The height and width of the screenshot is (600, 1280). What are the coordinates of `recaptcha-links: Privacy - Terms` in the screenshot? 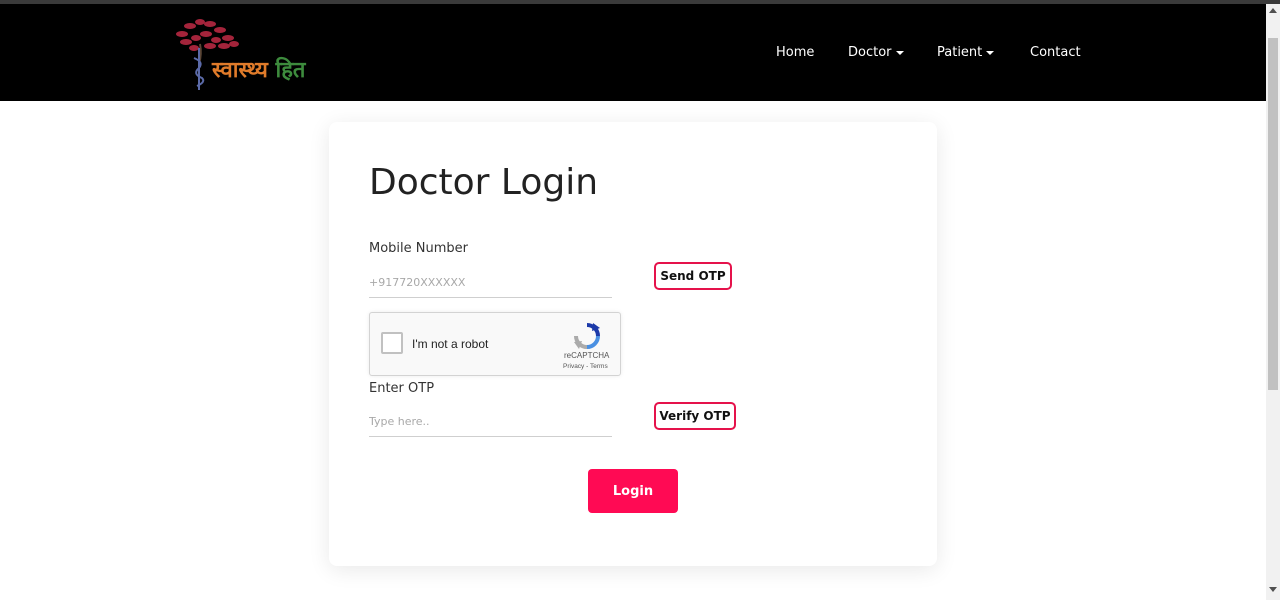 It's located at (585, 366).